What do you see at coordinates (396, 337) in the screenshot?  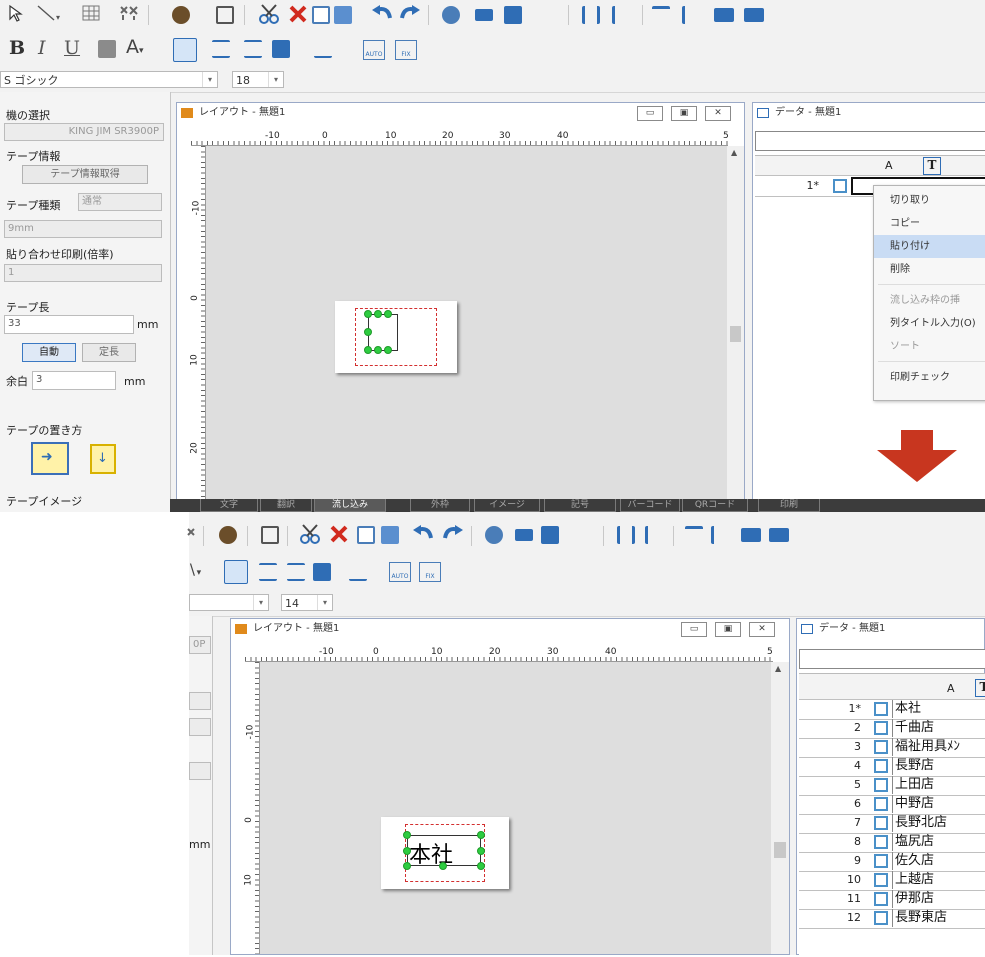 I see `label-preview` at bounding box center [396, 337].